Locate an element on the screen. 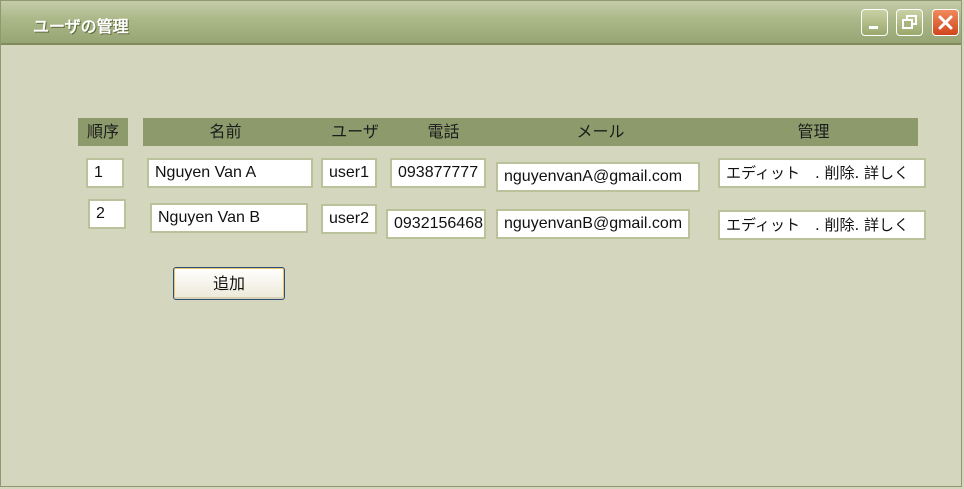  restore-button is located at coordinates (909, 22).